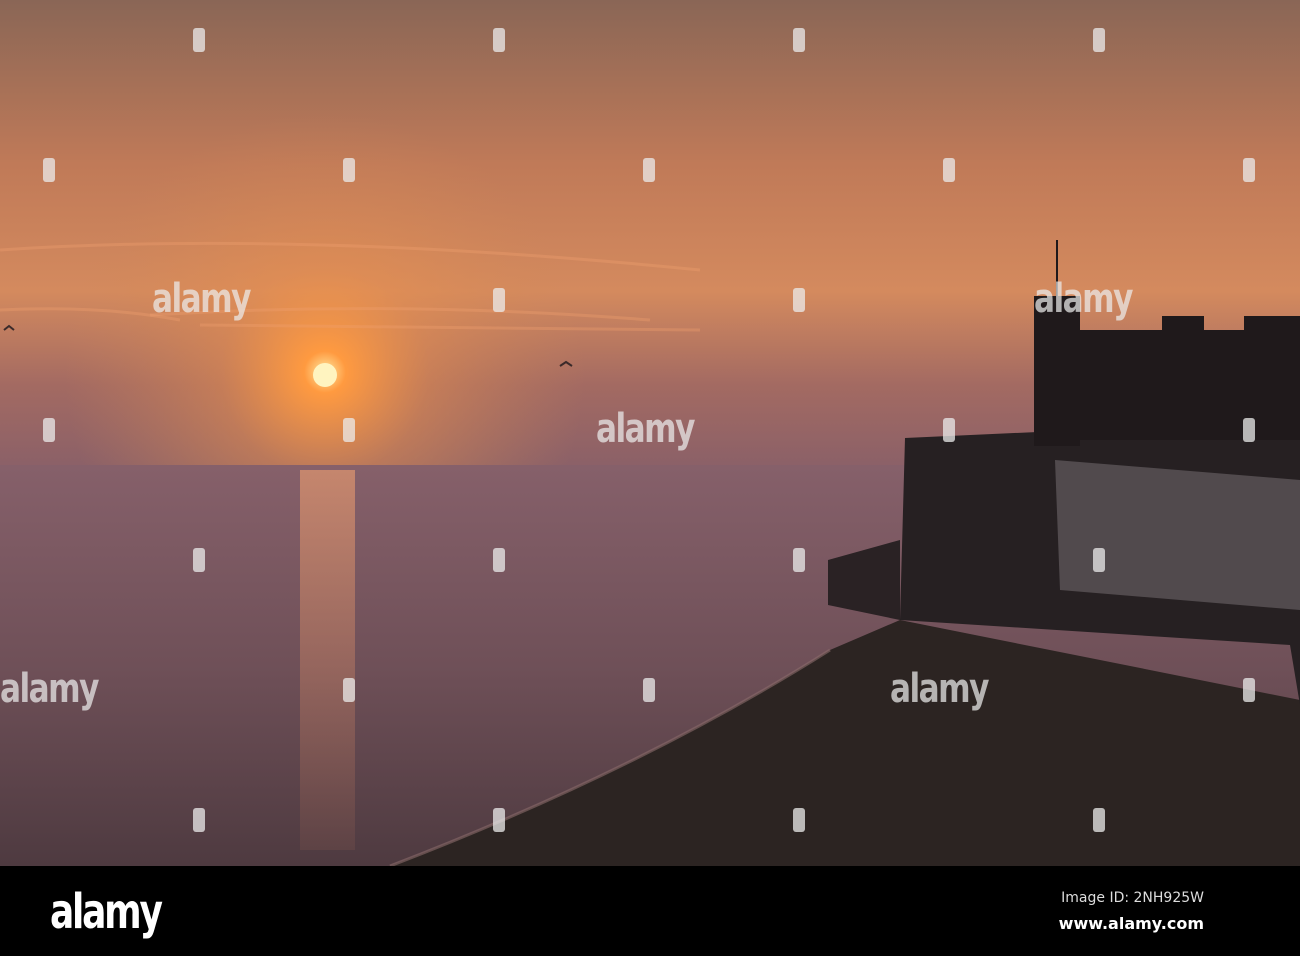 This screenshot has width=1300, height=956. What do you see at coordinates (325, 375) in the screenshot?
I see `sun` at bounding box center [325, 375].